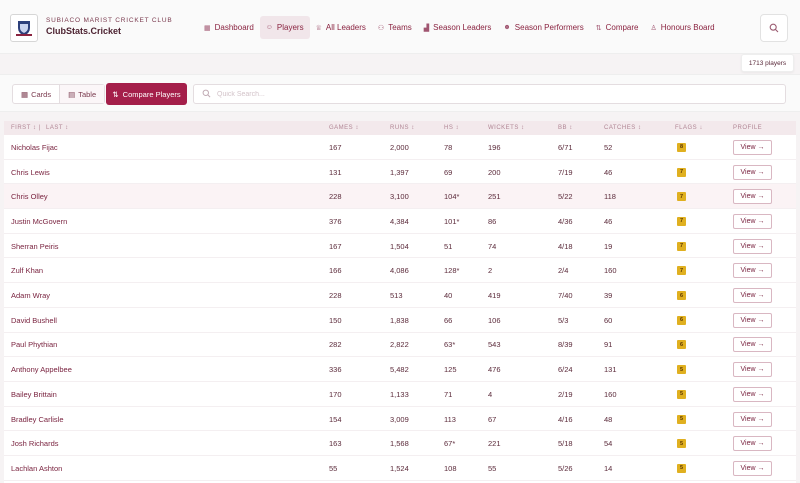 The height and width of the screenshot is (483, 800). I want to click on flag-count-badge: 5, so click(681, 370).